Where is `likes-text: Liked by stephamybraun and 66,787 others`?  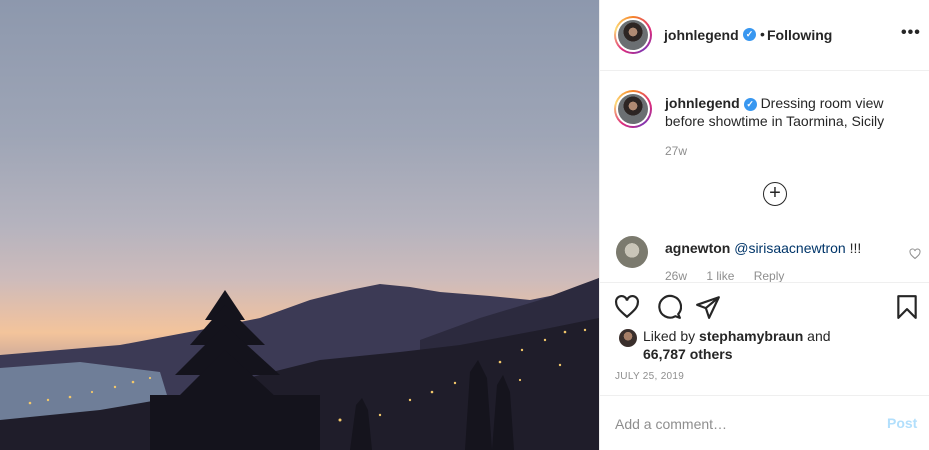 likes-text: Liked by stephamybraun and 66,787 others is located at coordinates (773, 345).